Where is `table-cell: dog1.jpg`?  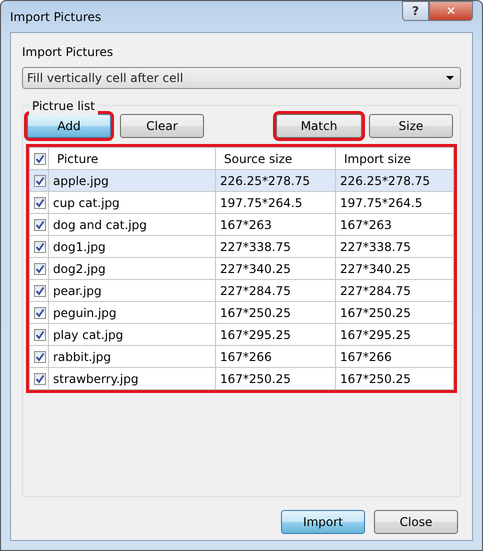 table-cell: dog1.jpg is located at coordinates (132, 247).